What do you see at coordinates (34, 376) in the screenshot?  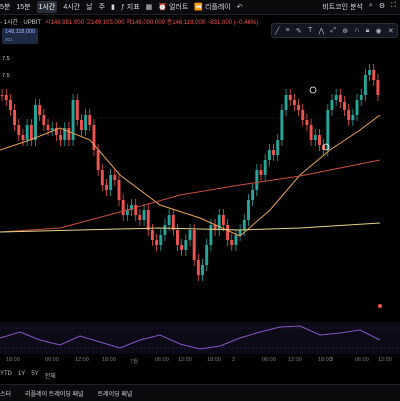 I see `range-5y: 5Y` at bounding box center [34, 376].